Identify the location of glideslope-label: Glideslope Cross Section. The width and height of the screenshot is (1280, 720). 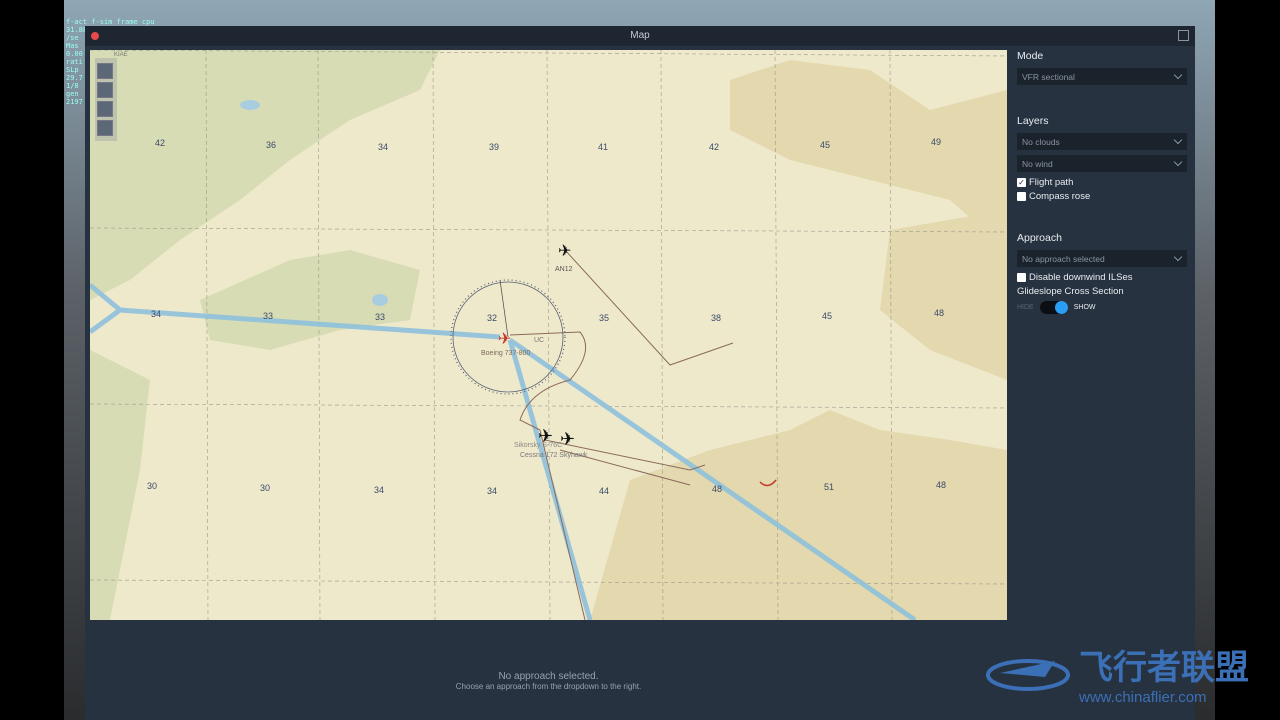
(1070, 291).